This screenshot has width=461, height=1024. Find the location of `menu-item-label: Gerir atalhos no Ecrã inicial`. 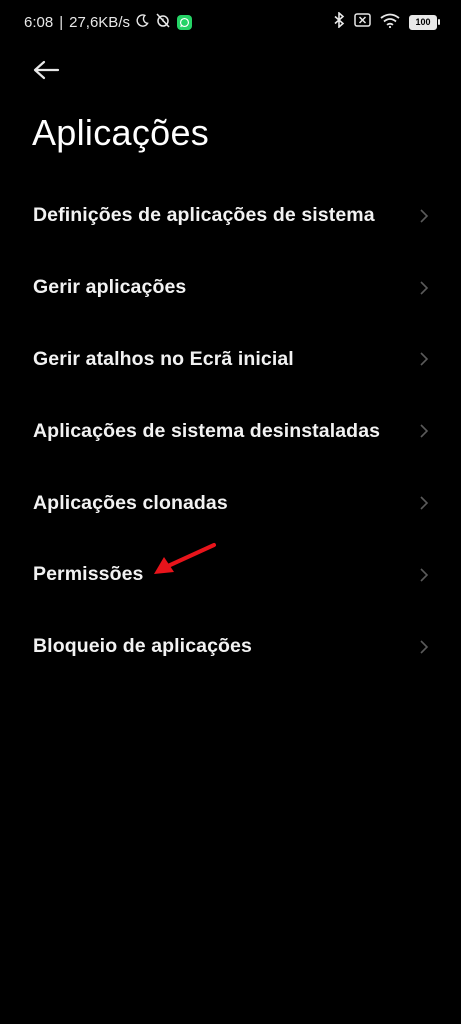

menu-item-label: Gerir atalhos no Ecrã inicial is located at coordinates (163, 358).